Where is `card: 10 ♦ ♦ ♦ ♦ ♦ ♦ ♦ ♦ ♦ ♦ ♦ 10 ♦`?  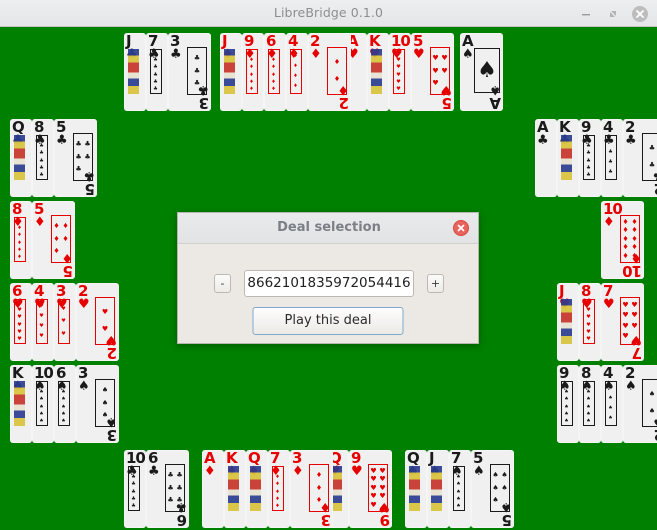 card: 10 ♦ ♦ ♦ ♦ ♦ ♦ ♦ ♦ ♦ ♦ ♦ 10 ♦ is located at coordinates (622, 240).